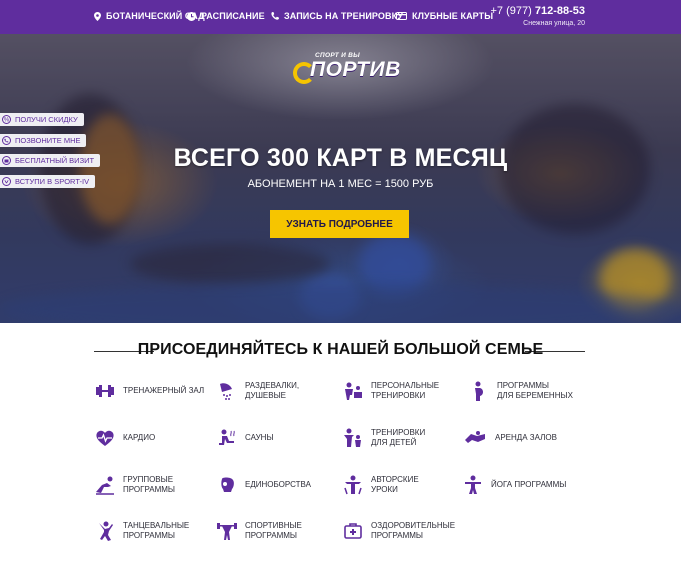  I want to click on feature-sport-programs: Спортивные программы, so click(259, 531).